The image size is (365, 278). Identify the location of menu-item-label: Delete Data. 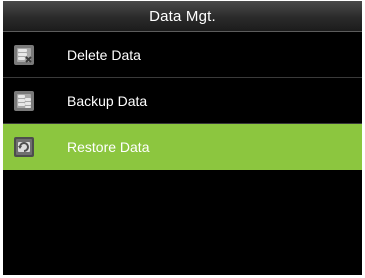
(104, 54).